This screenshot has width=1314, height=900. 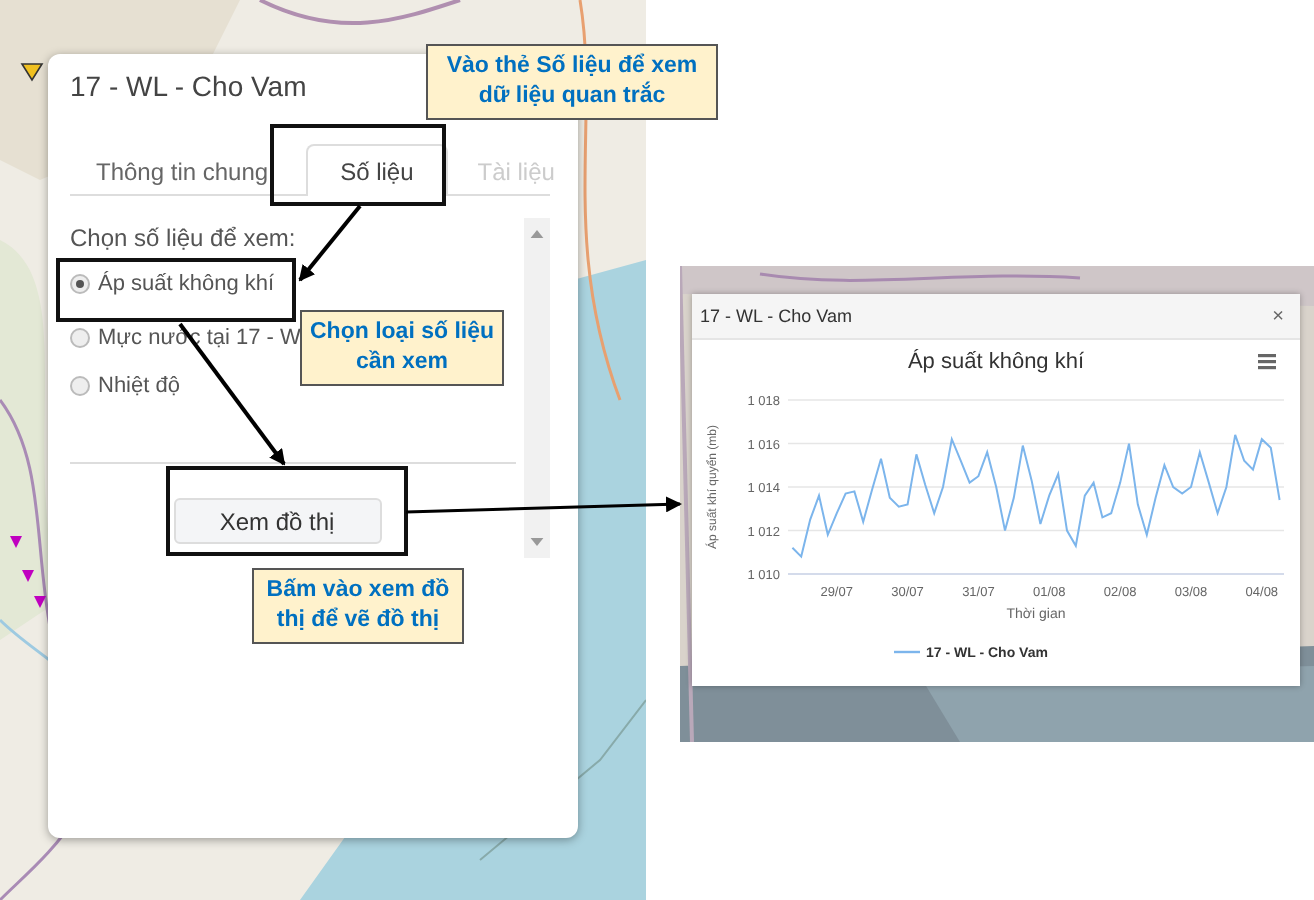 What do you see at coordinates (182, 170) in the screenshot?
I see `tab: Thông tin chung` at bounding box center [182, 170].